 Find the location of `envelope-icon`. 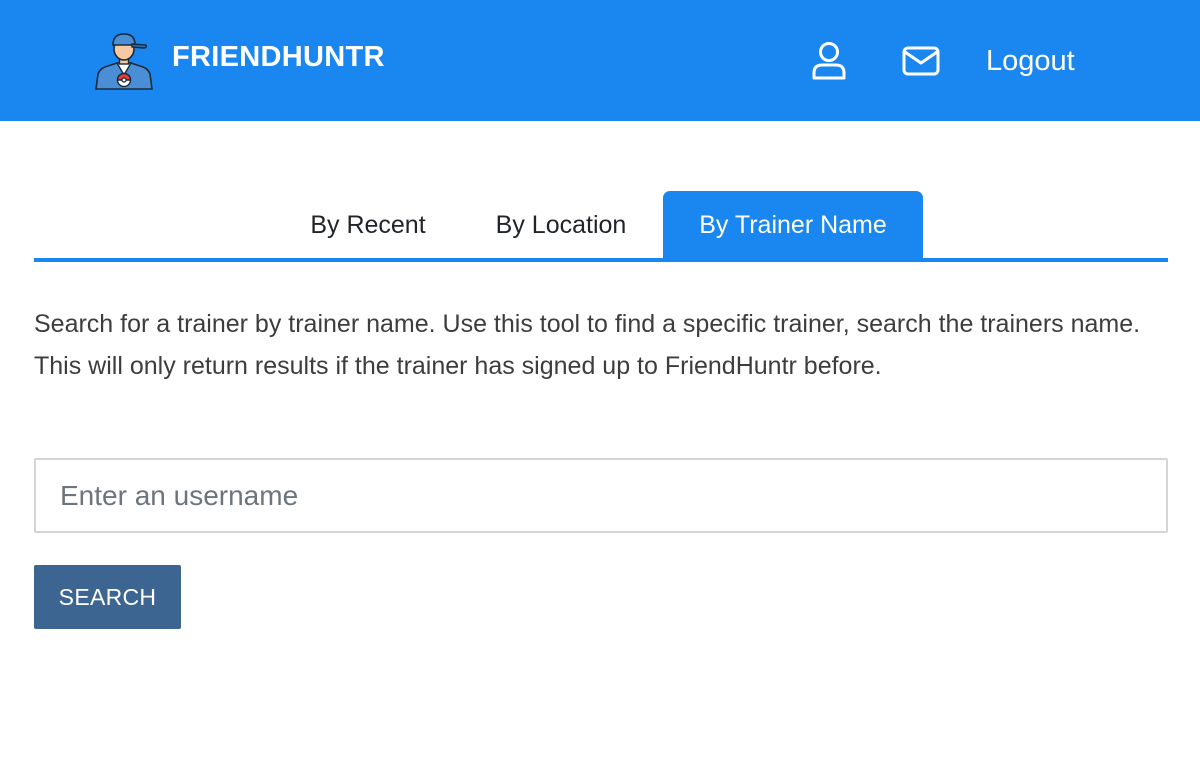

envelope-icon is located at coordinates (921, 61).